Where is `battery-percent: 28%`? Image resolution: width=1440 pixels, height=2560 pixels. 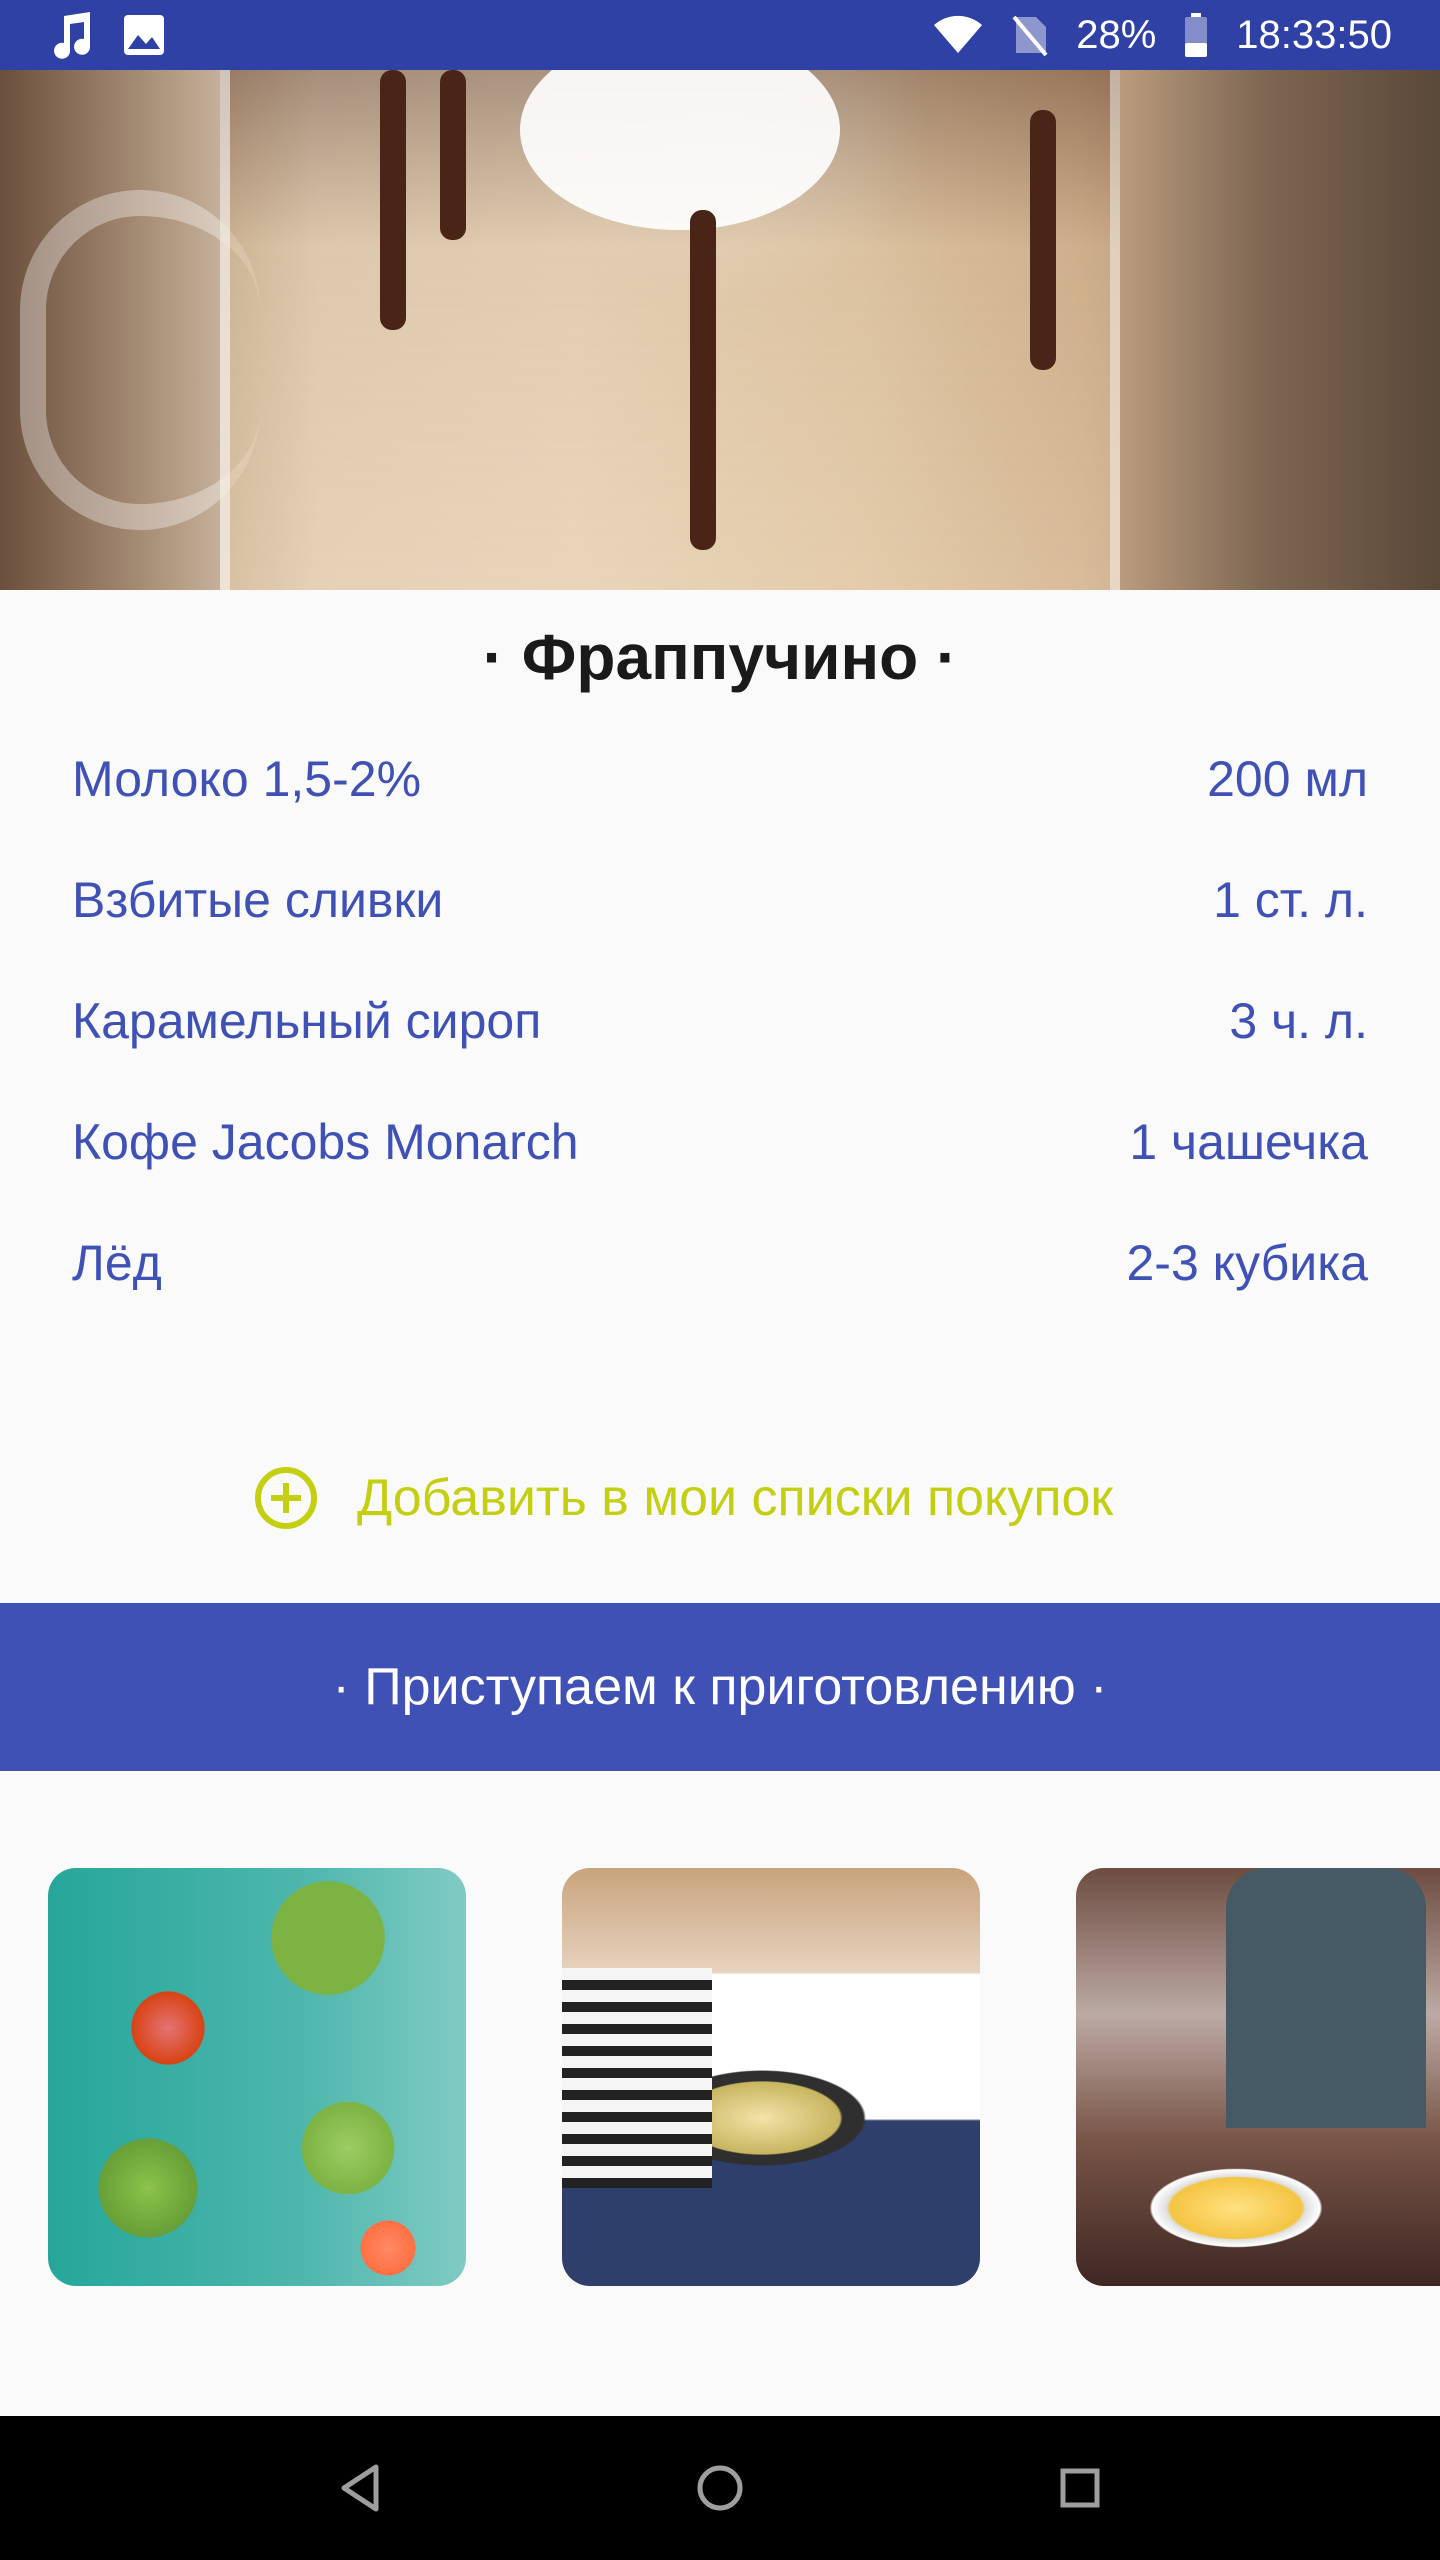 battery-percent: 28% is located at coordinates (1116, 34).